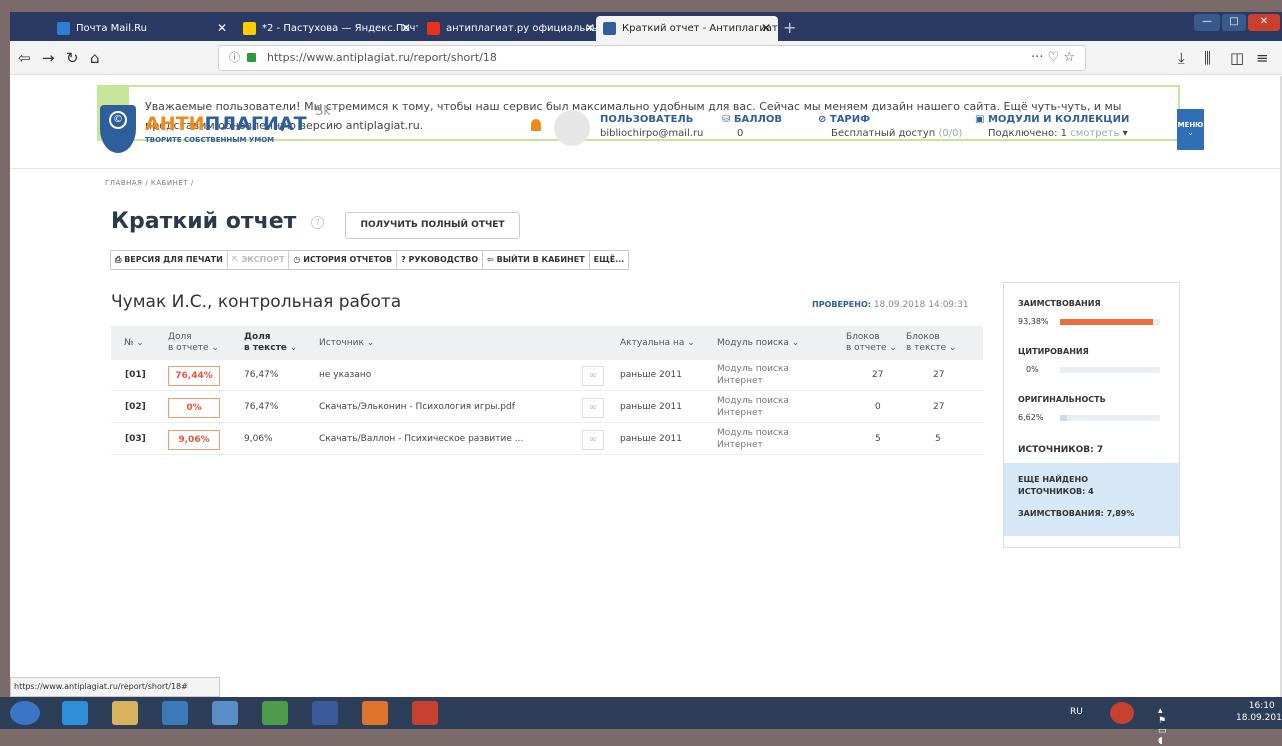 Image resolution: width=1282 pixels, height=746 pixels. What do you see at coordinates (687, 28) in the screenshot?
I see `tab-report: Краткий отчет - Антиплагиат ✕` at bounding box center [687, 28].